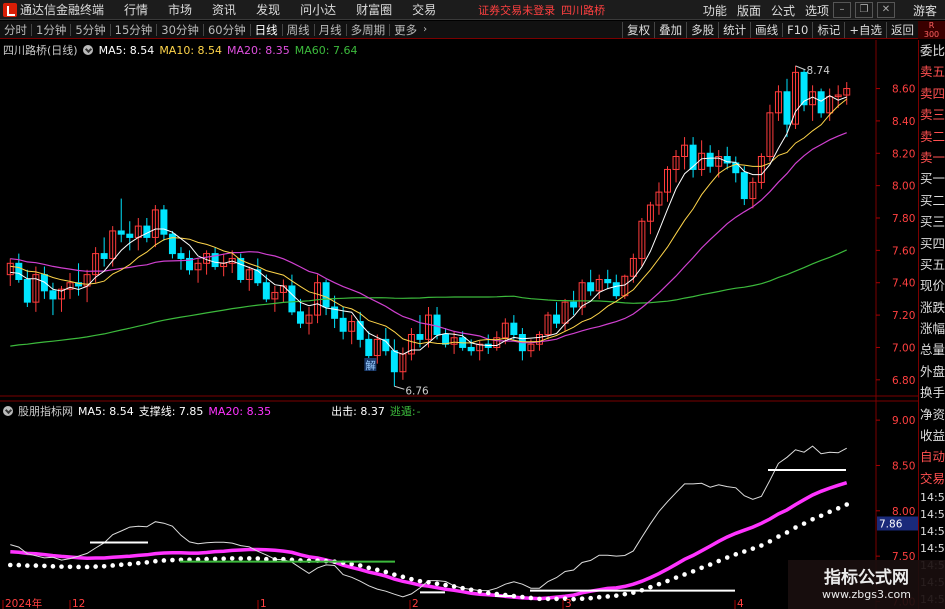 Image resolution: width=945 pixels, height=609 pixels. I want to click on chart-toolbar-button: +自选, so click(865, 30).